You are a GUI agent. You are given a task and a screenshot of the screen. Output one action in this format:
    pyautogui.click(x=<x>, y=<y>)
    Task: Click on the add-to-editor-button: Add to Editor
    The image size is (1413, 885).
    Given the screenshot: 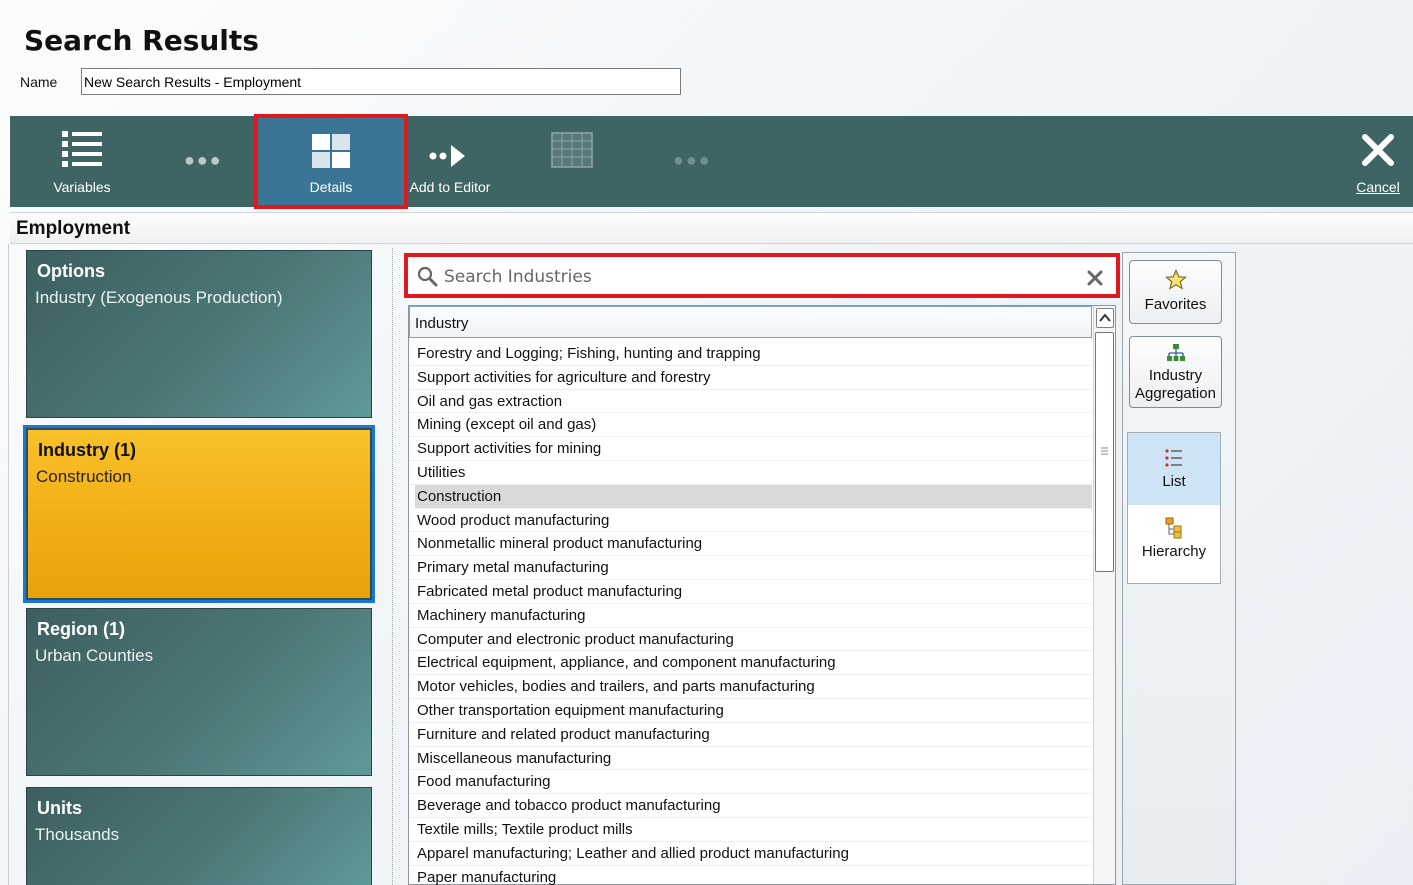 What is the action you would take?
    pyautogui.click(x=450, y=161)
    